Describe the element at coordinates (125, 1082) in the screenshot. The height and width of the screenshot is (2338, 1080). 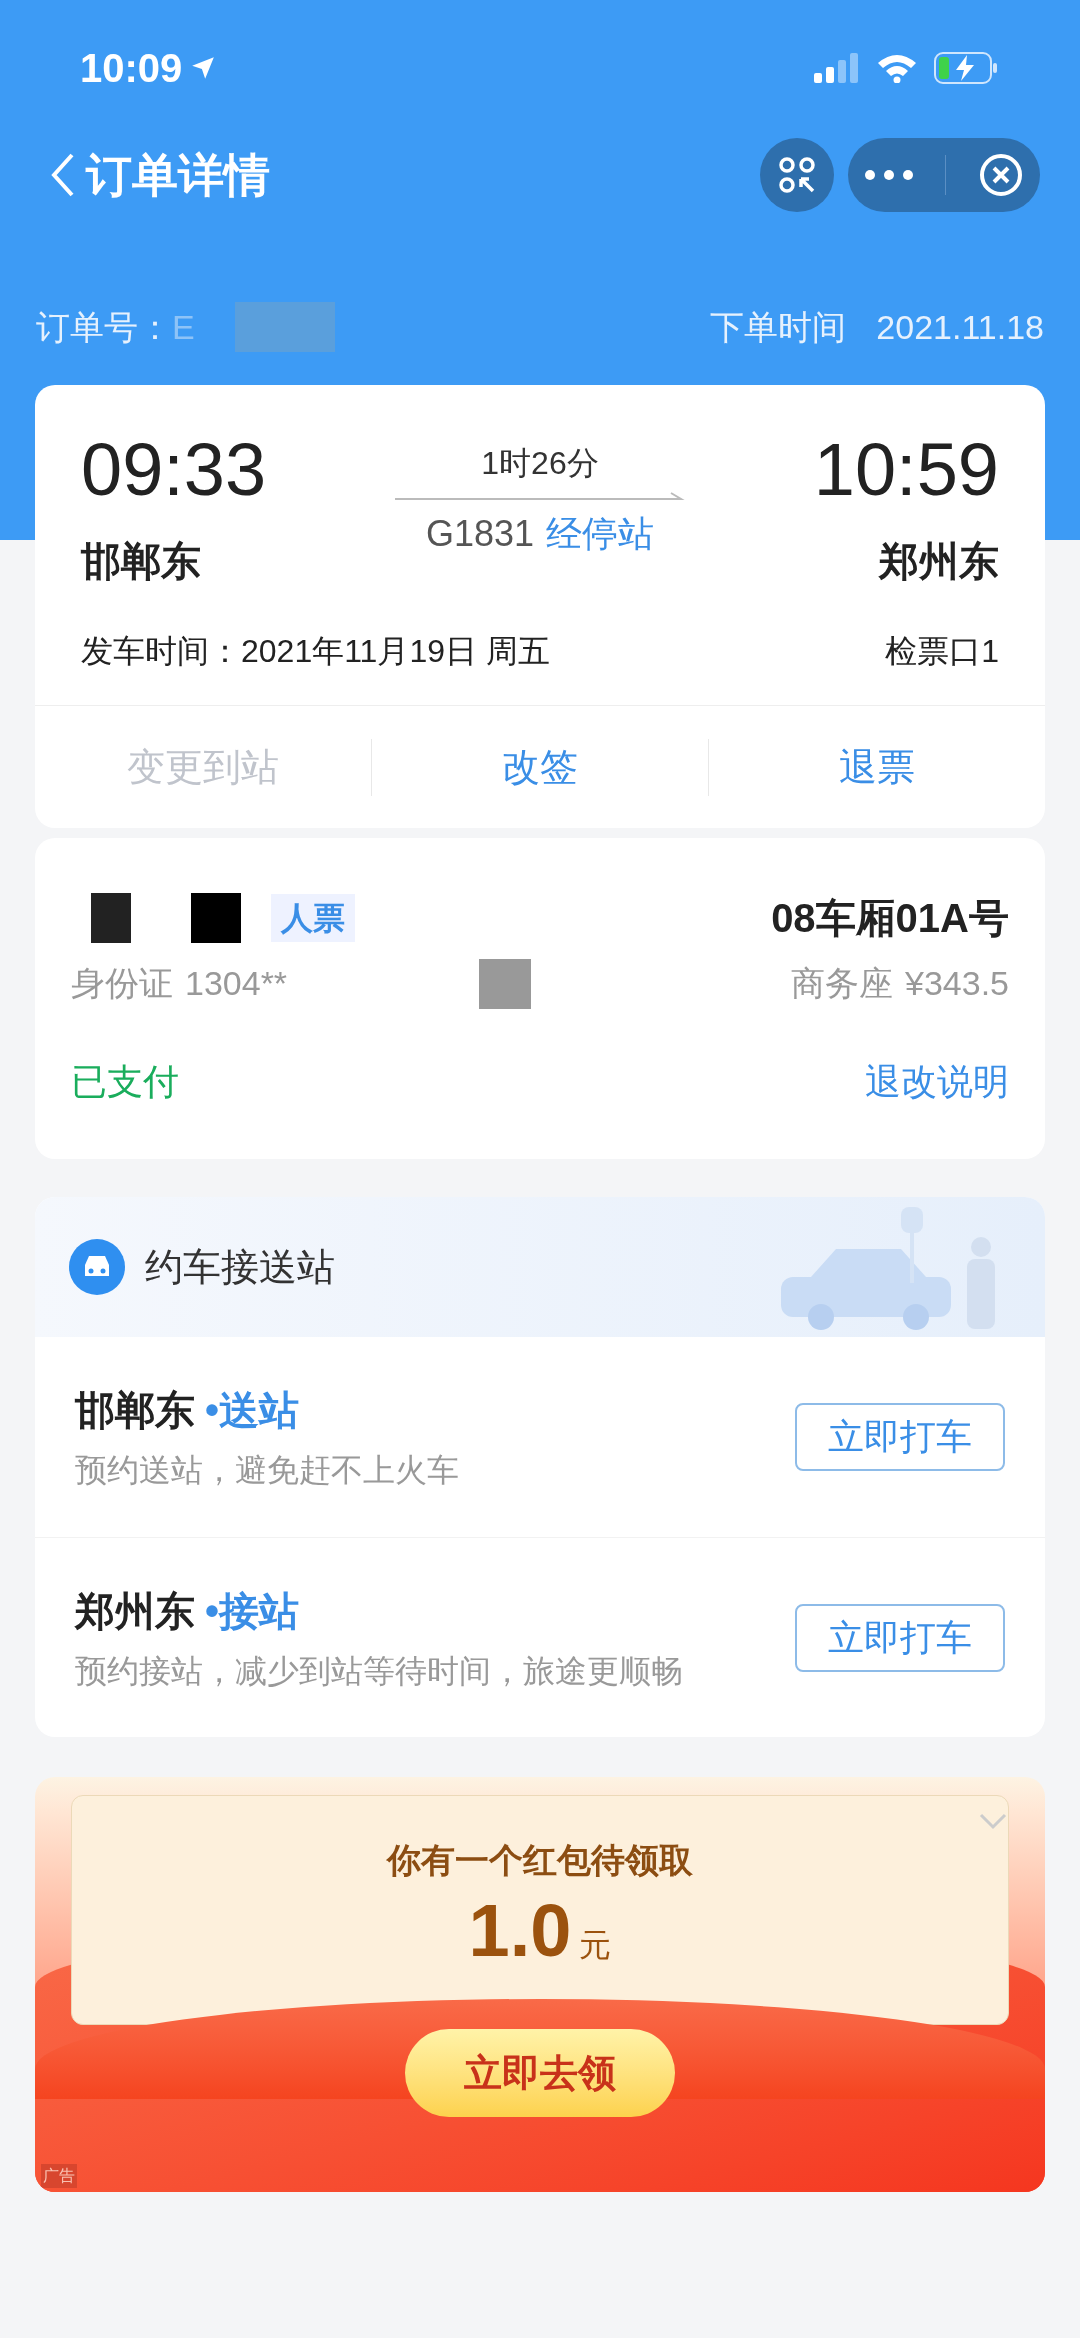
I see `payment-status: 已支付` at that location.